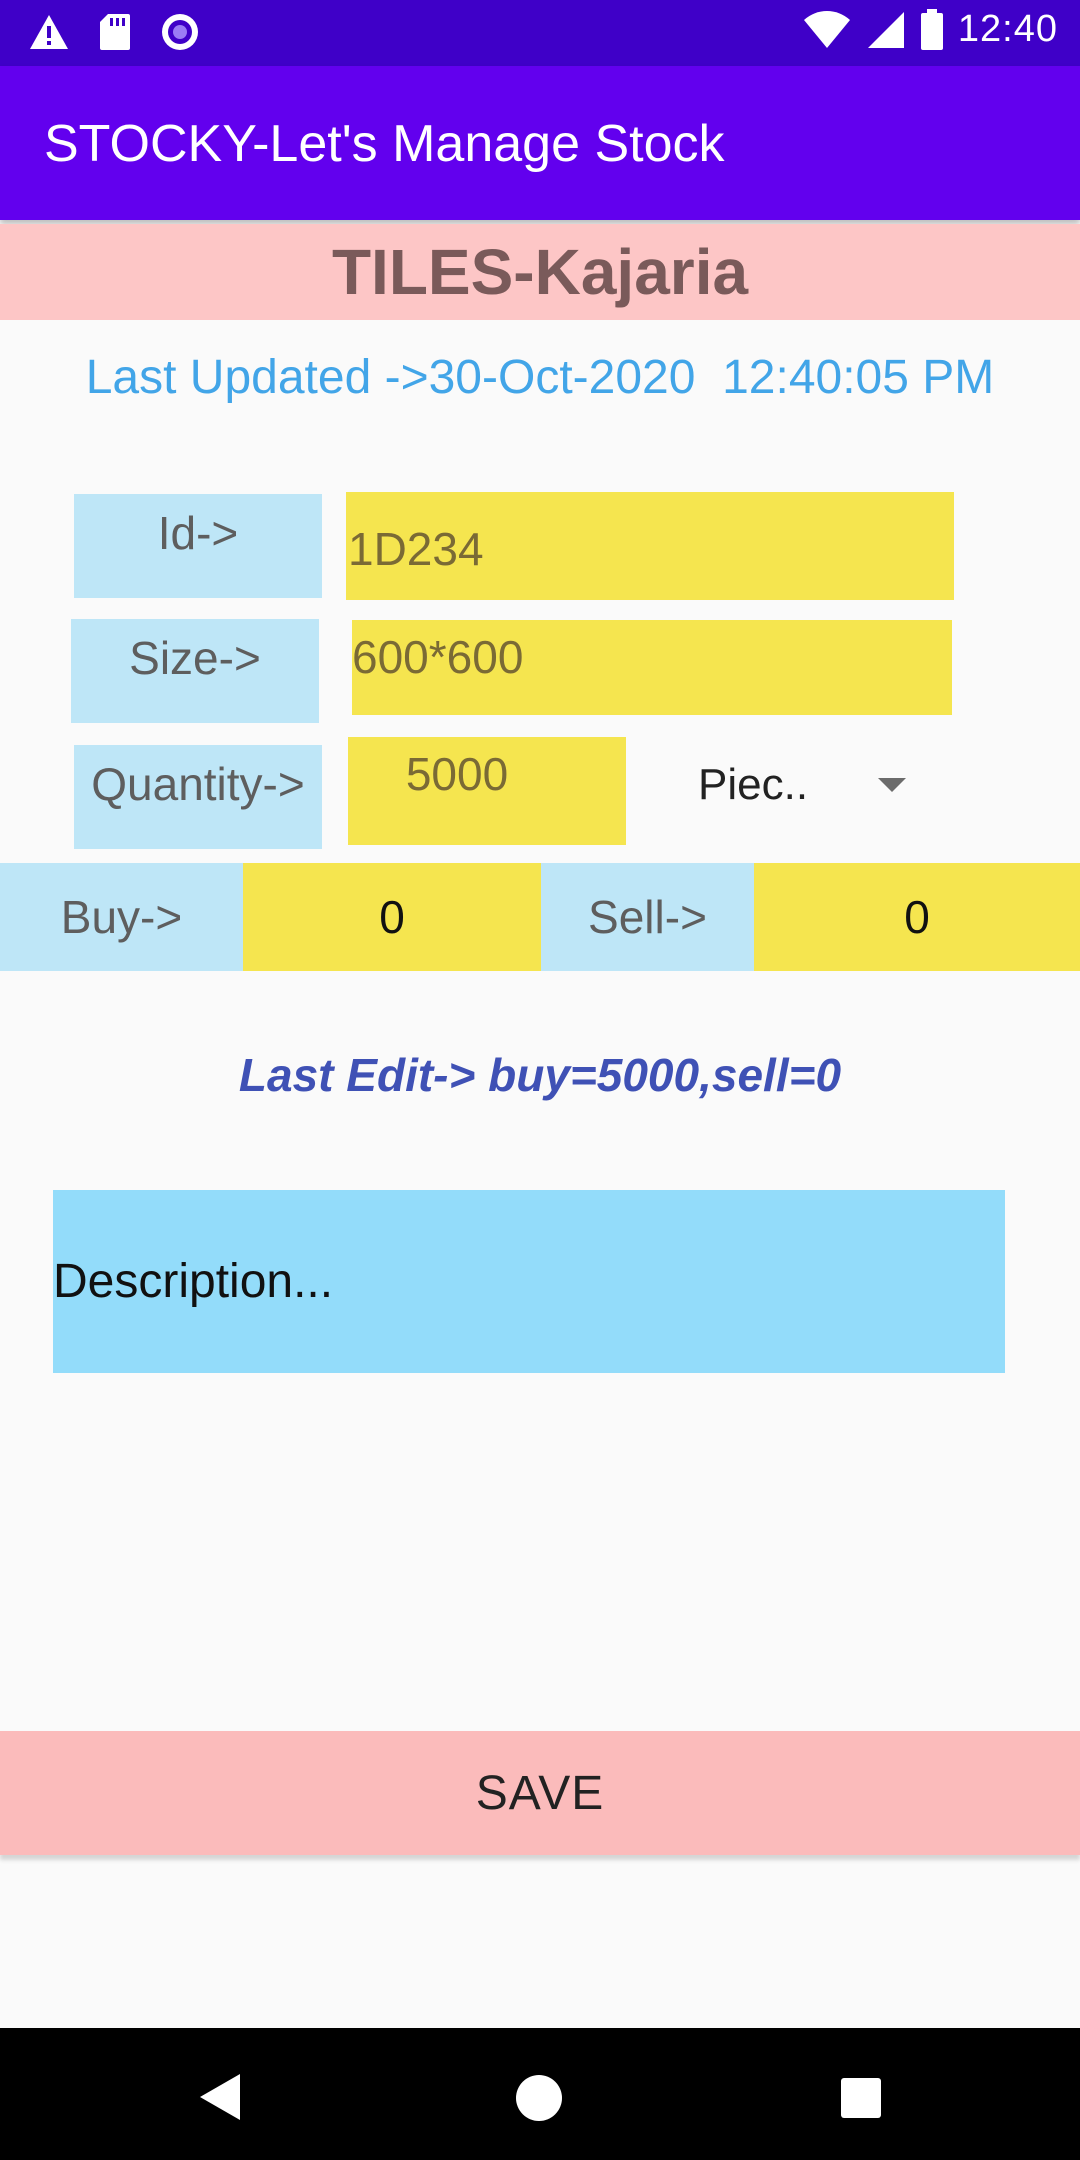 This screenshot has width=1080, height=2160. What do you see at coordinates (540, 1075) in the screenshot?
I see `last-edit-text: Last Edit-> buy=5000,sell=0` at bounding box center [540, 1075].